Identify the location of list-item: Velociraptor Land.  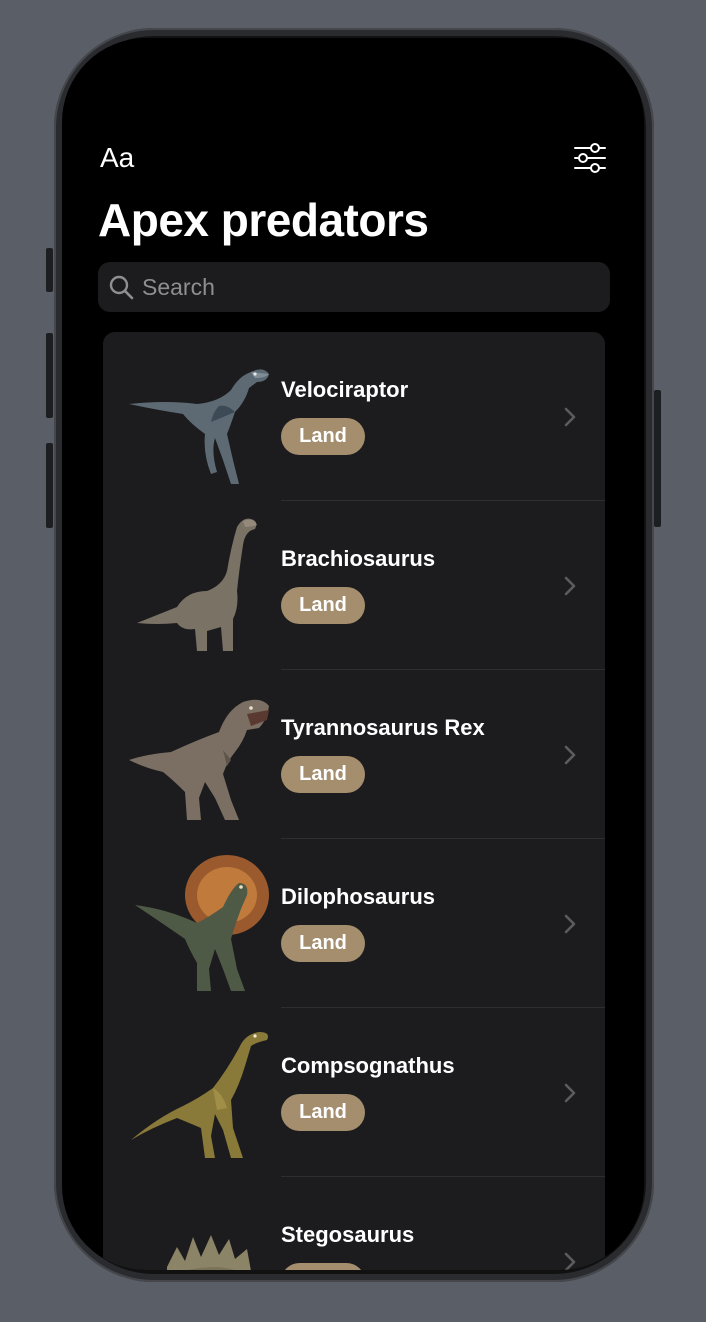
(354, 416).